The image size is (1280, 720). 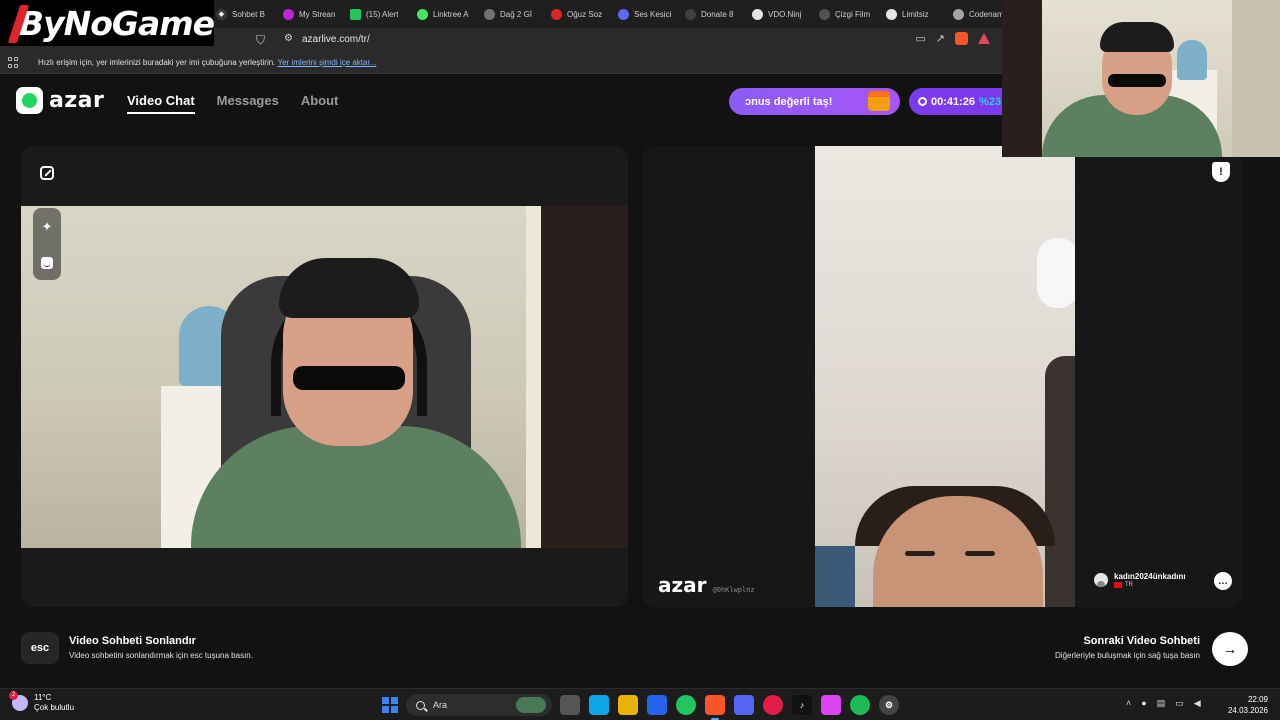 What do you see at coordinates (974, 14) in the screenshot?
I see `browser-tab: Codenam` at bounding box center [974, 14].